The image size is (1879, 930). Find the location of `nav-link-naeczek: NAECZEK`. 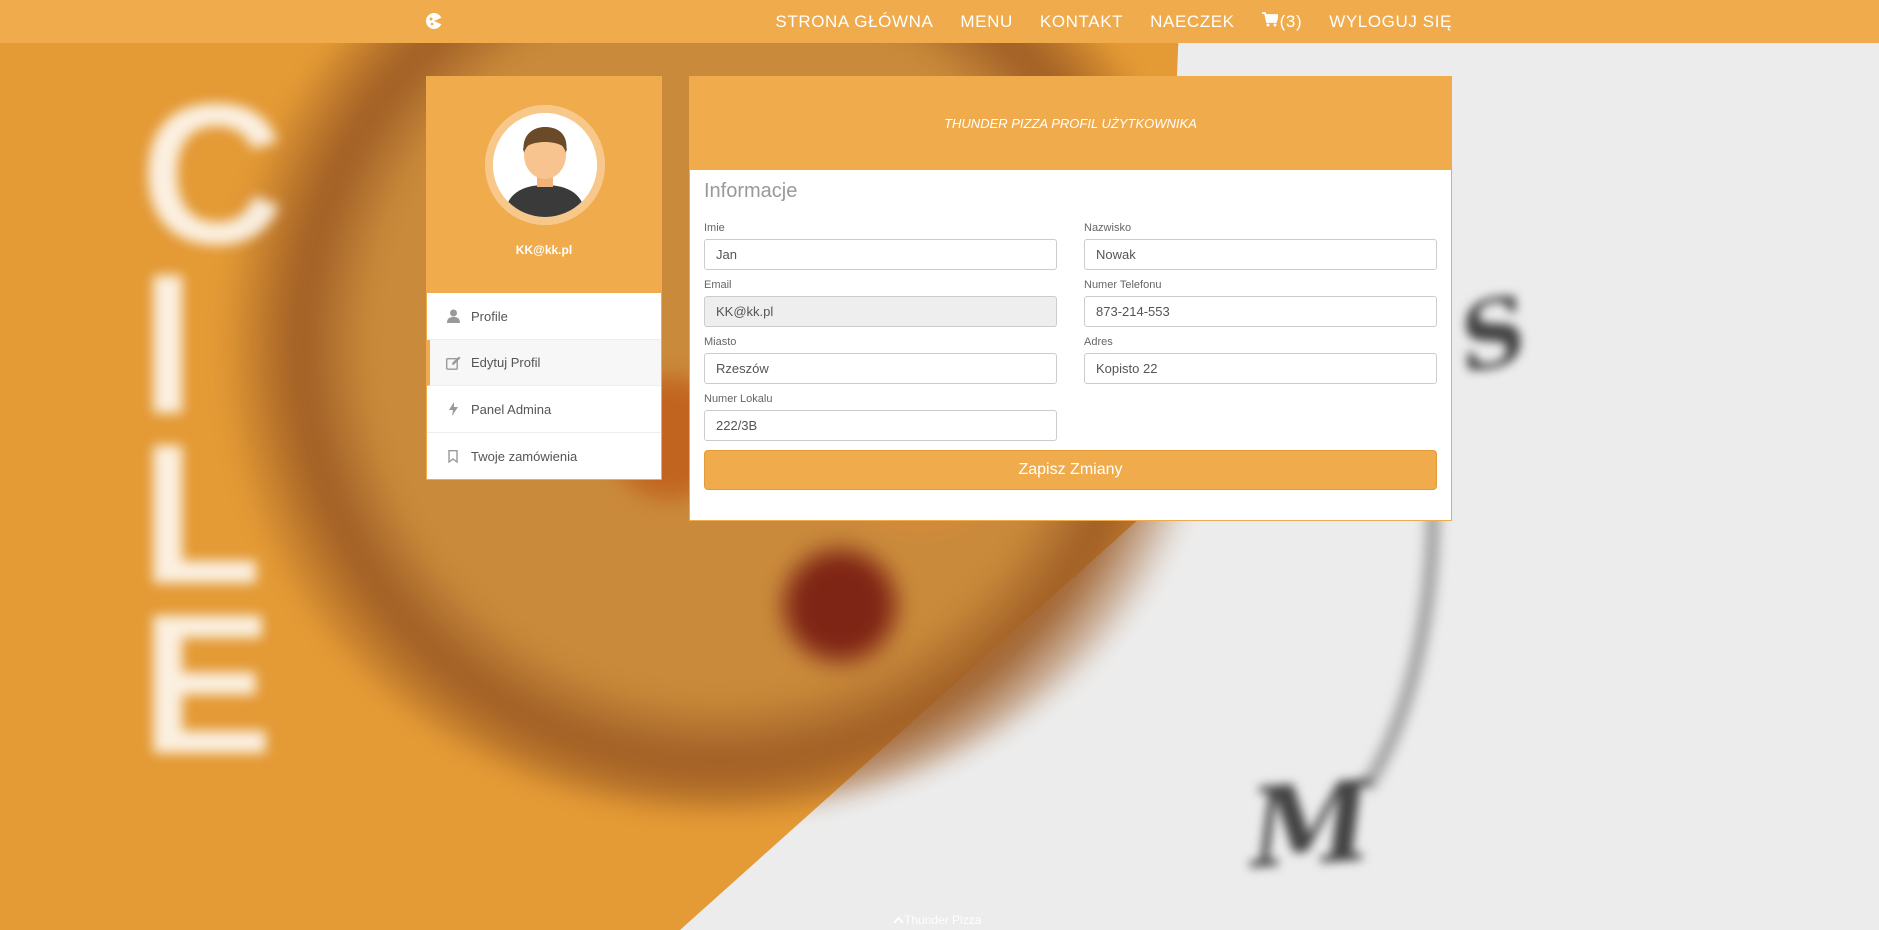

nav-link-naeczek: NAECZEK is located at coordinates (1192, 22).